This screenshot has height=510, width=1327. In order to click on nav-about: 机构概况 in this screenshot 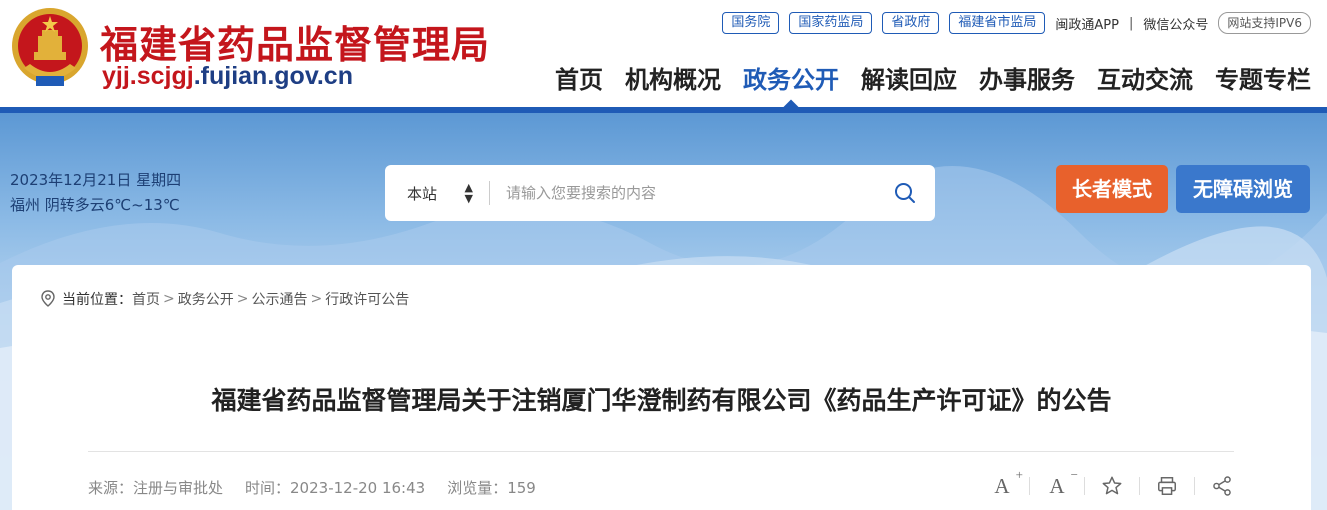, I will do `click(673, 80)`.